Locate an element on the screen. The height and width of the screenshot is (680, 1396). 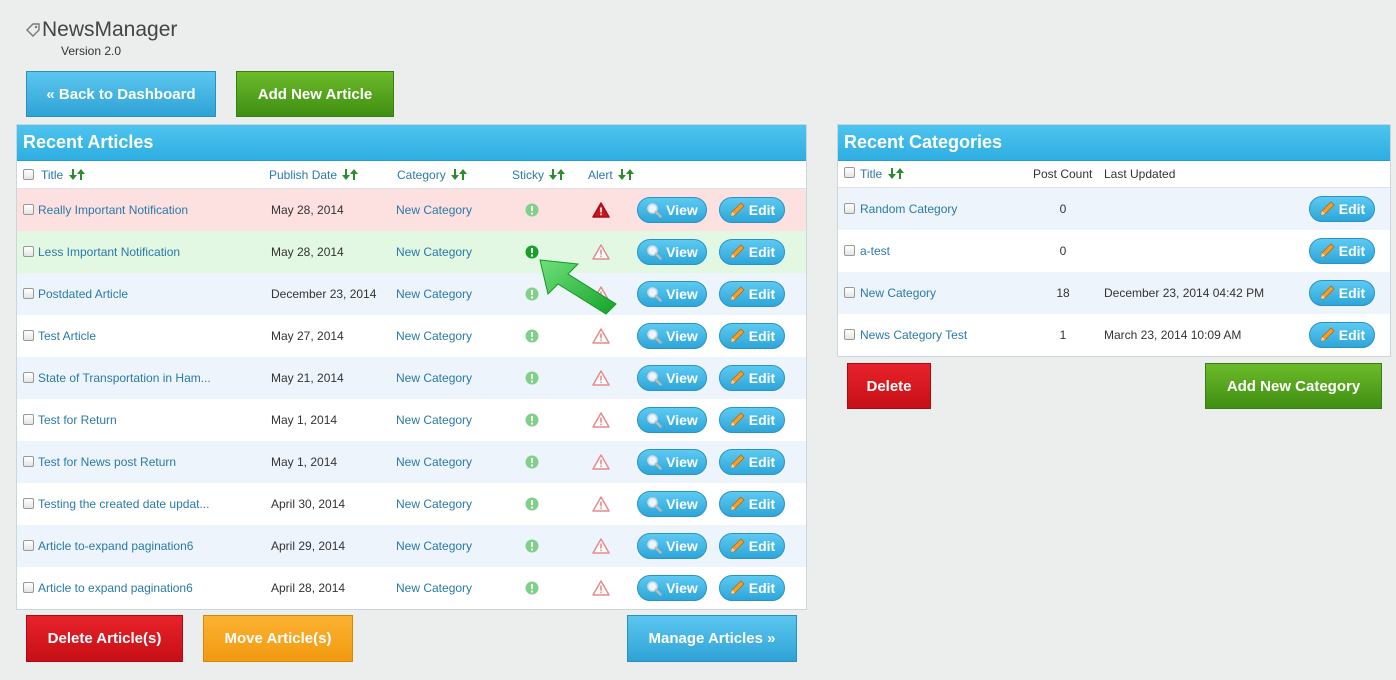
article-title-link: Test for Return is located at coordinates (77, 420).